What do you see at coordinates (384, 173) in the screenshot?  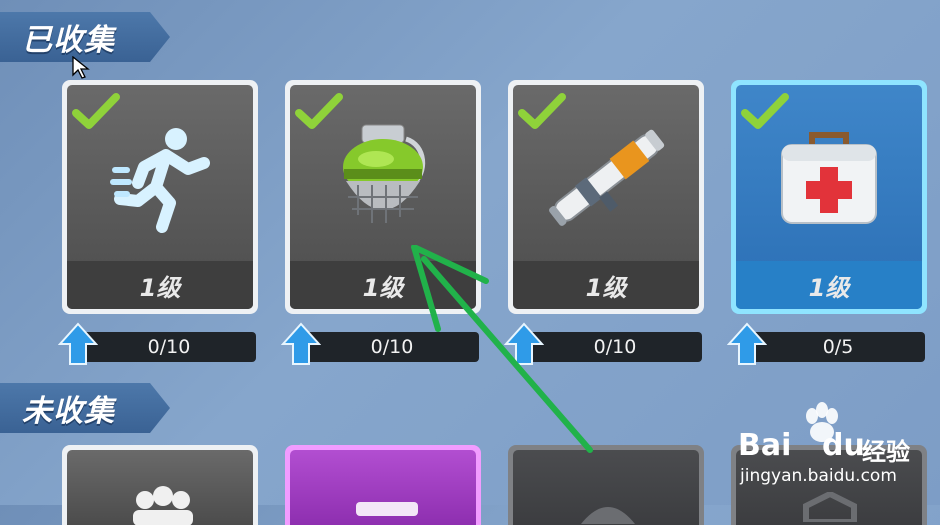 I see `grenade-icon` at bounding box center [384, 173].